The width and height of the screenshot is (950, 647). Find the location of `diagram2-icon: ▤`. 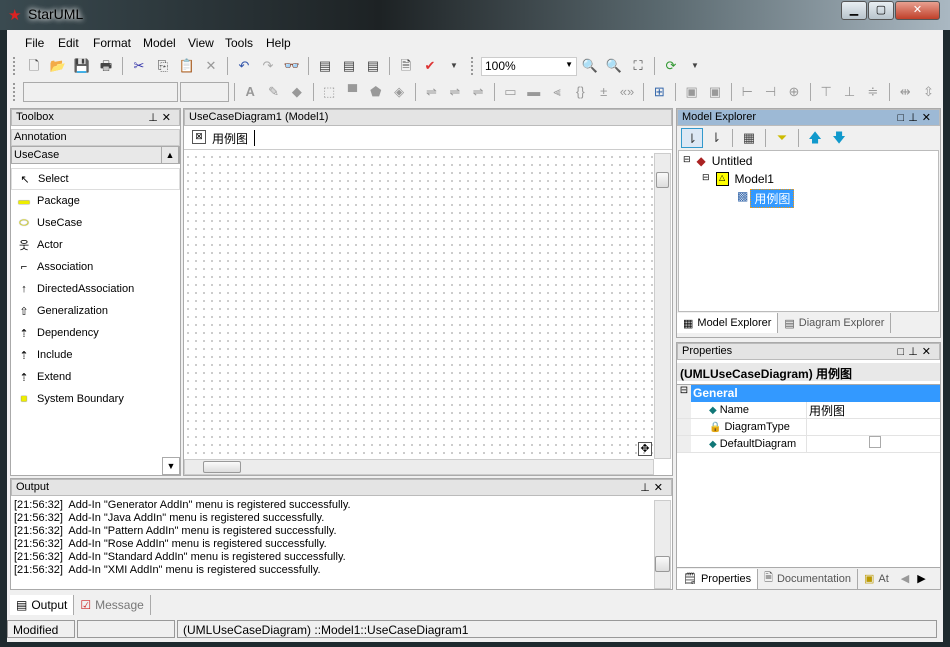

diagram2-icon: ▤ is located at coordinates (349, 66).